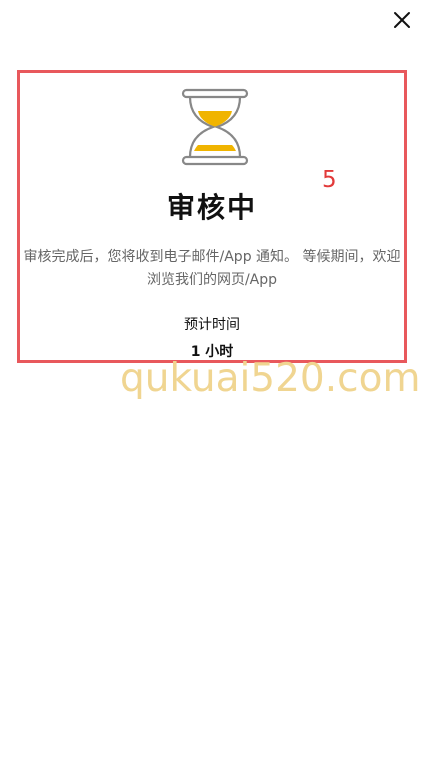 The height and width of the screenshot is (768, 424). I want to click on close-button, so click(402, 20).